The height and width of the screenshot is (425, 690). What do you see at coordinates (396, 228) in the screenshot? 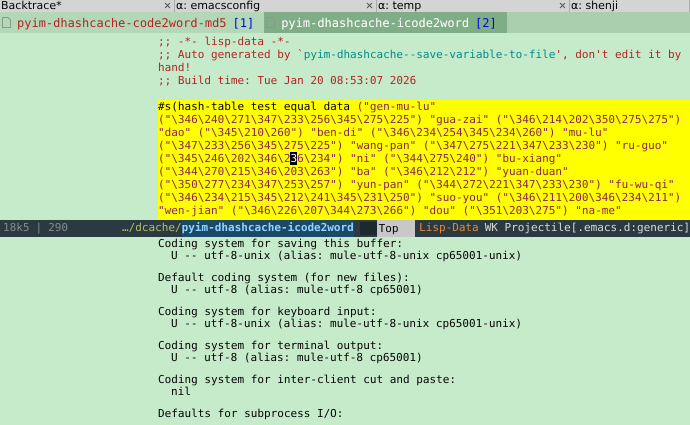
I see `position-indicator: Top` at bounding box center [396, 228].